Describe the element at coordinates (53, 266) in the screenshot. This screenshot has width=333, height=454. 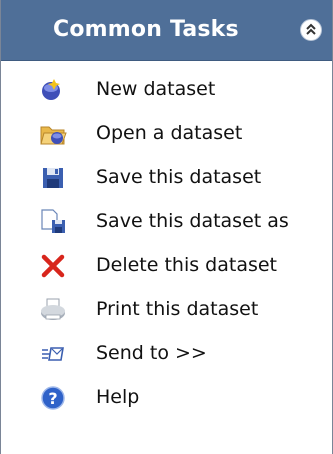
I see `delete-x-icon` at that location.